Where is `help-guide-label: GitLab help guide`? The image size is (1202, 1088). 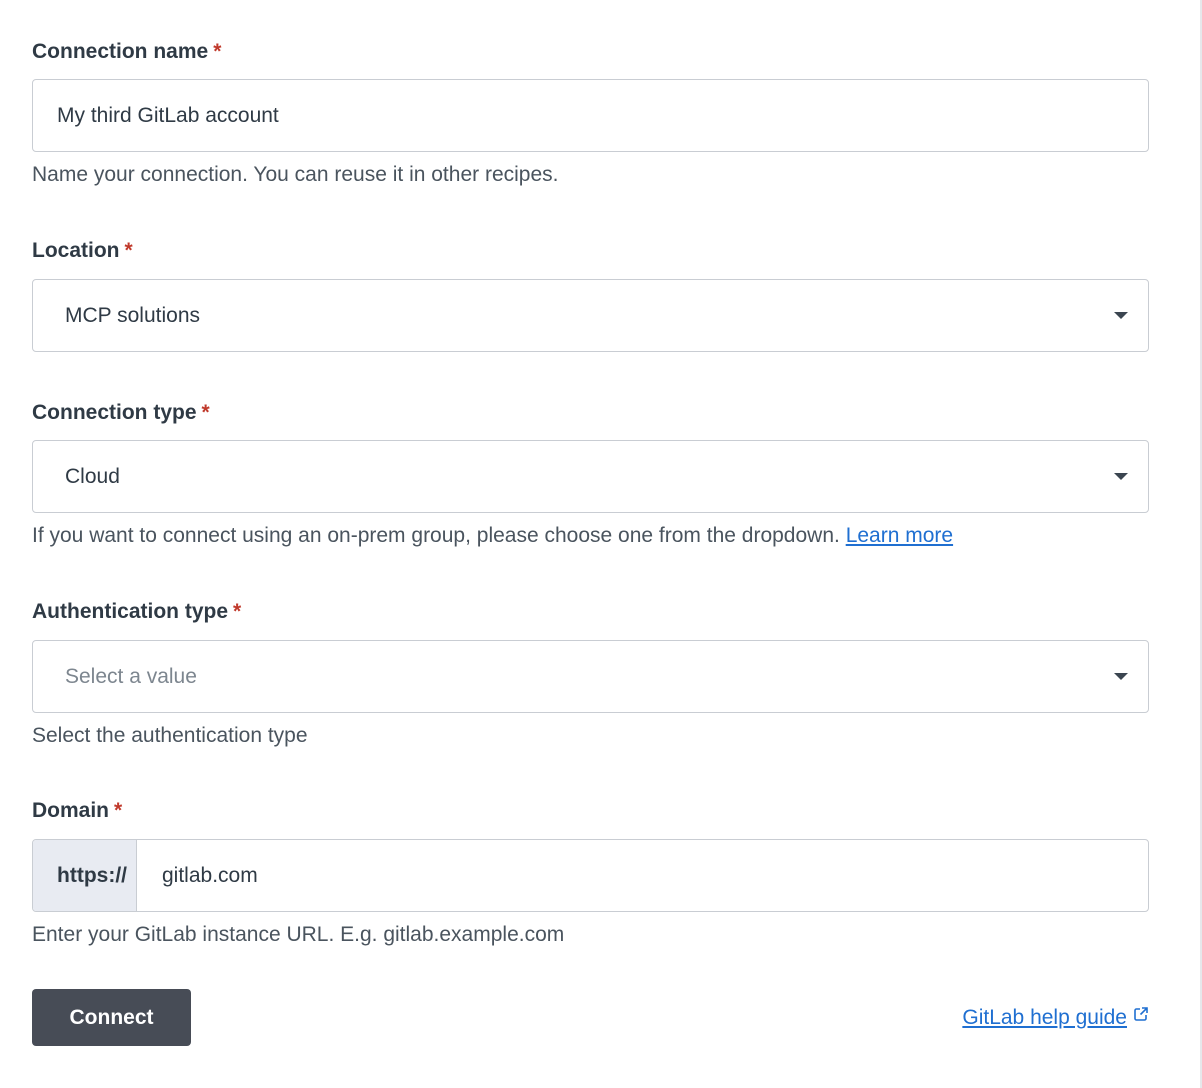
help-guide-label: GitLab help guide is located at coordinates (1044, 1017).